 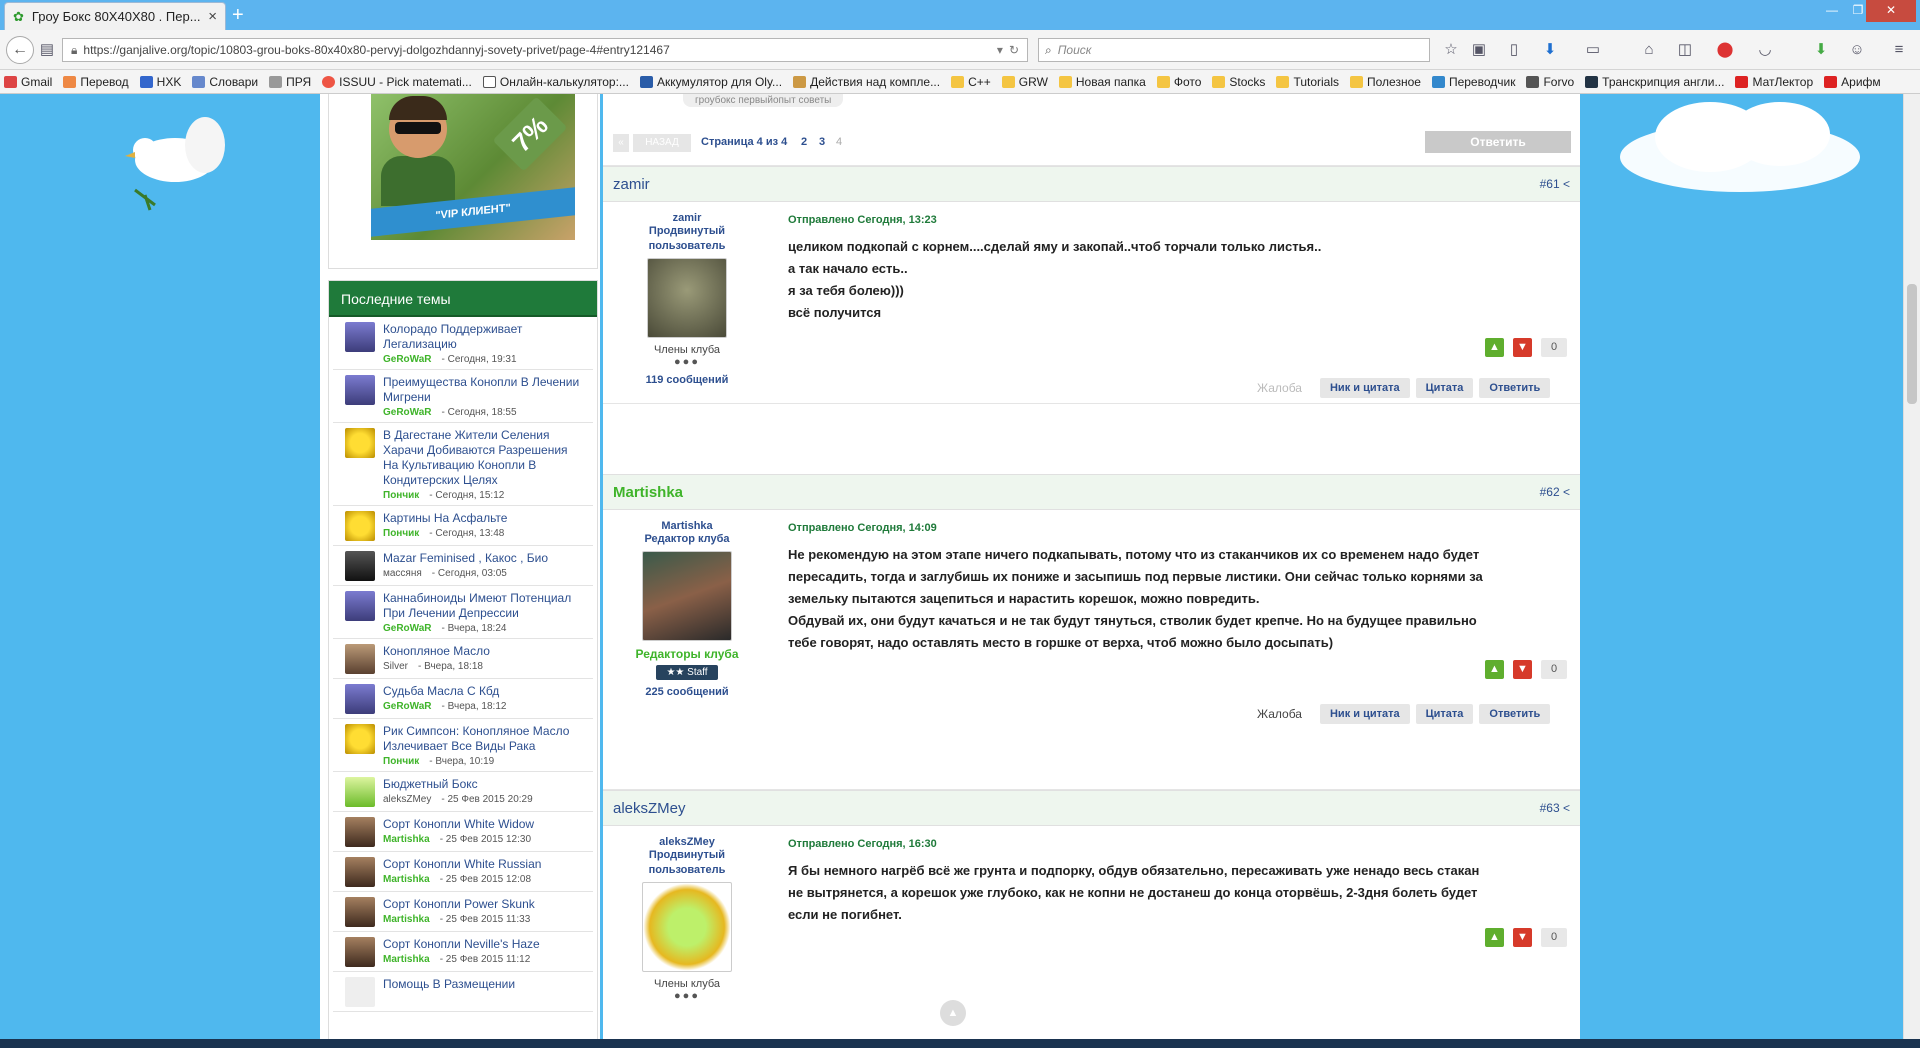 What do you see at coordinates (1911, 566) in the screenshot?
I see `page-scrollbar` at bounding box center [1911, 566].